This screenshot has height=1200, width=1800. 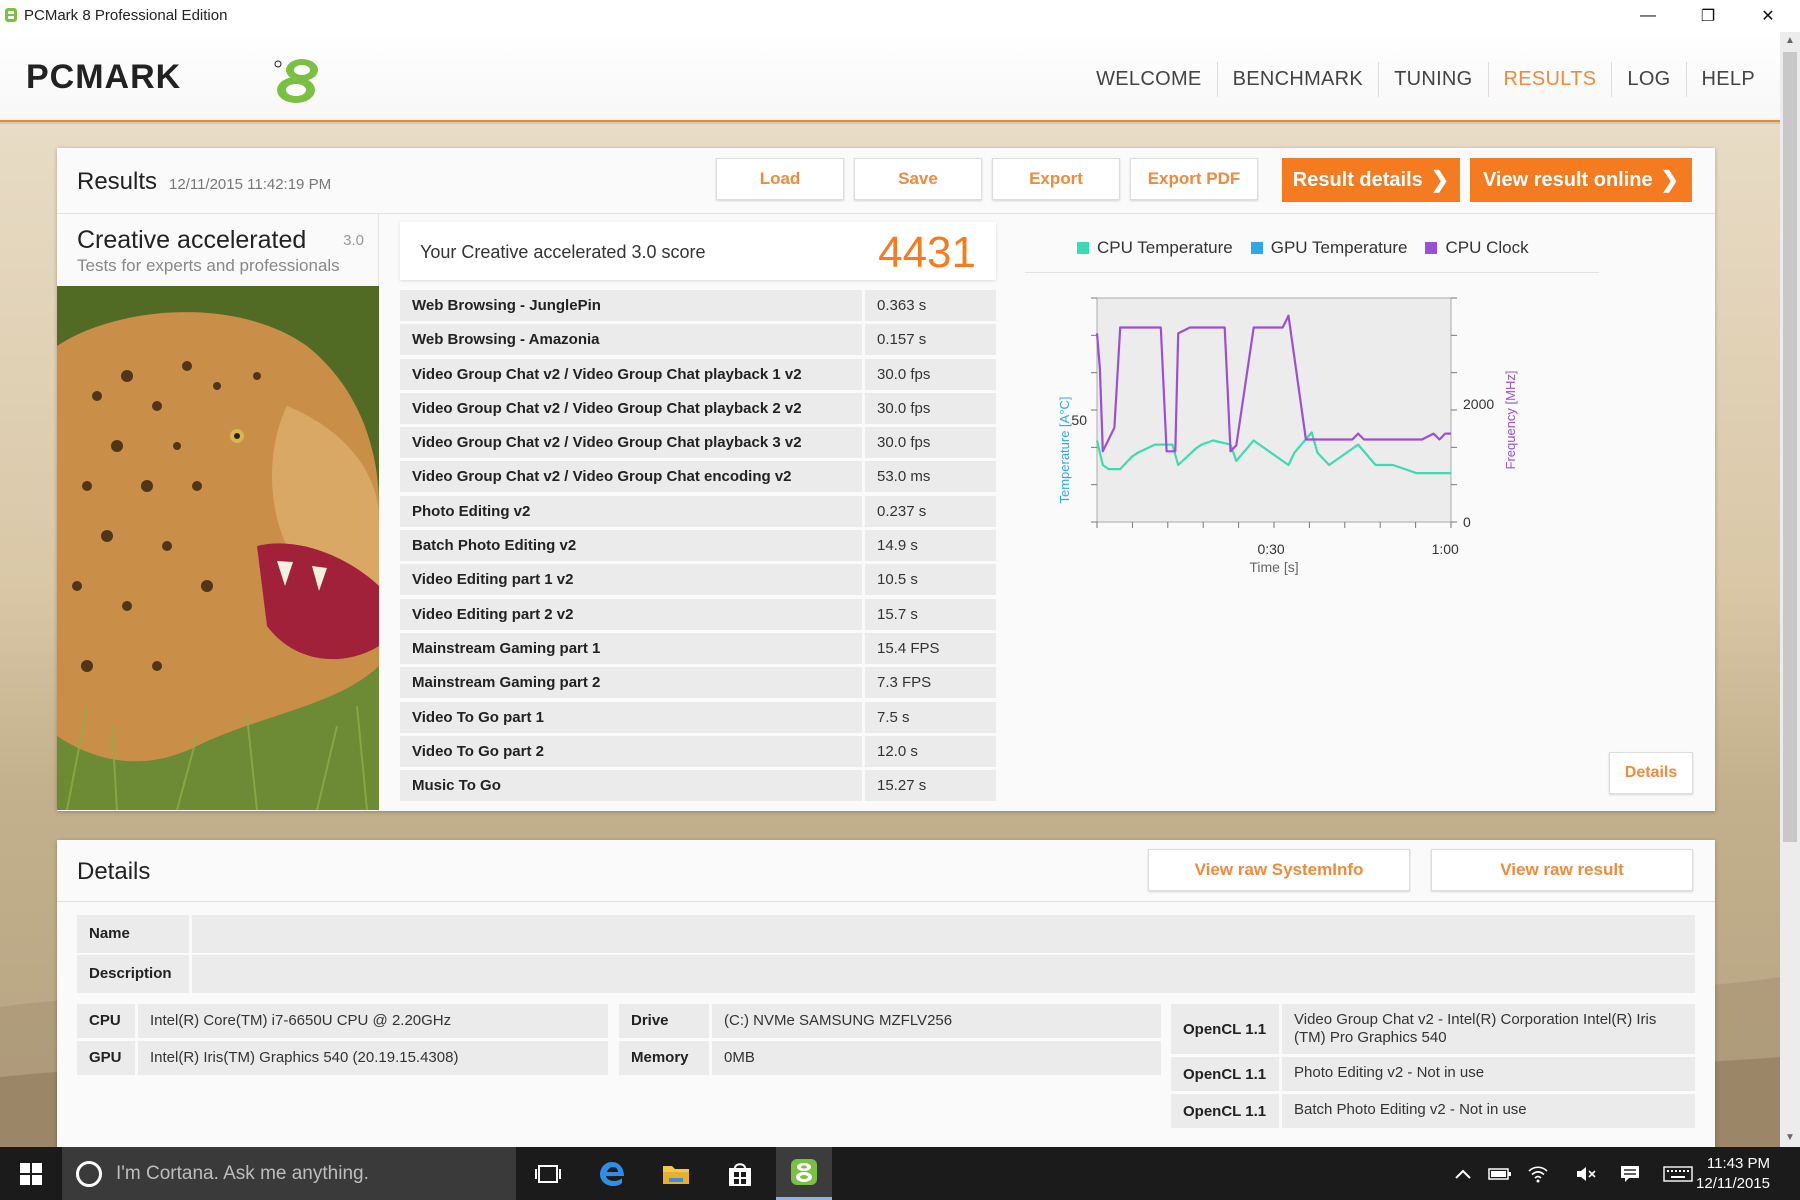 What do you see at coordinates (1708, 16) in the screenshot?
I see `restore-button: ❐` at bounding box center [1708, 16].